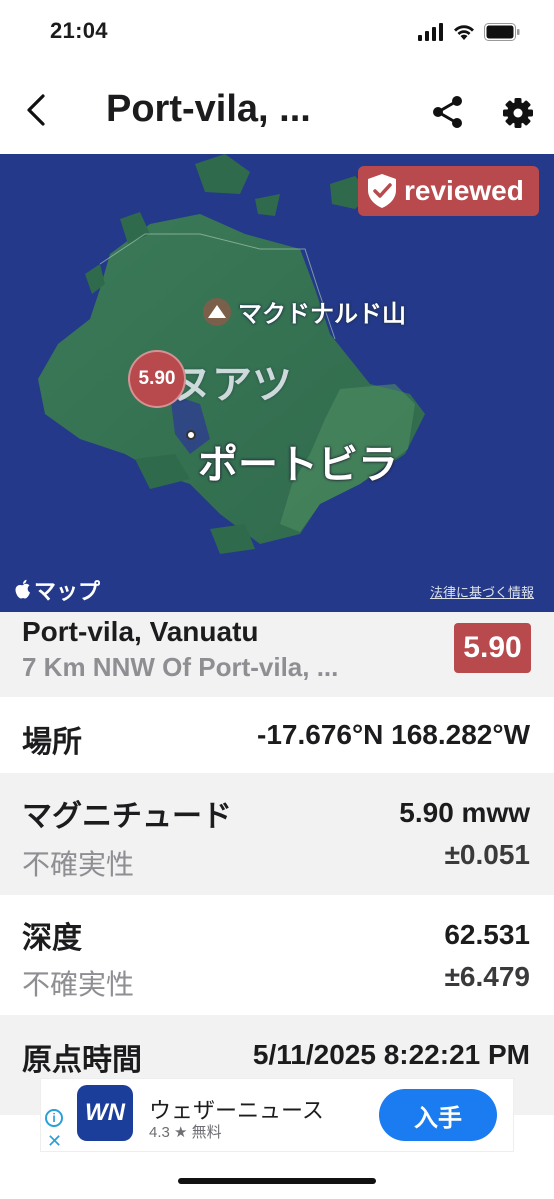  Describe the element at coordinates (482, 591) in the screenshot. I see `legal-link: 法律に基づく情報` at that location.